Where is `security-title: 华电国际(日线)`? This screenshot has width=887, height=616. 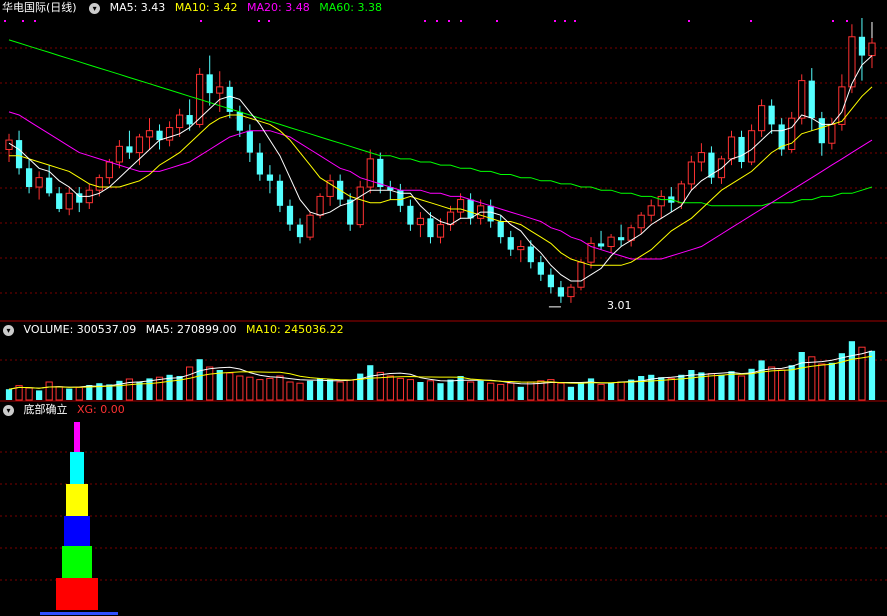
security-title: 华电国际(日线) is located at coordinates (39, 7).